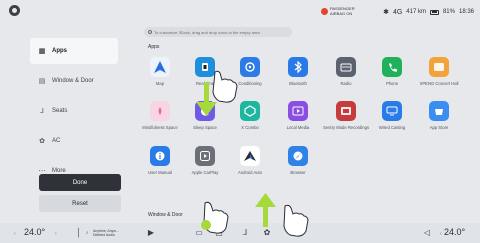 This screenshot has height=243, width=480. Describe the element at coordinates (439, 127) in the screenshot. I see `app-label: App Store` at that location.